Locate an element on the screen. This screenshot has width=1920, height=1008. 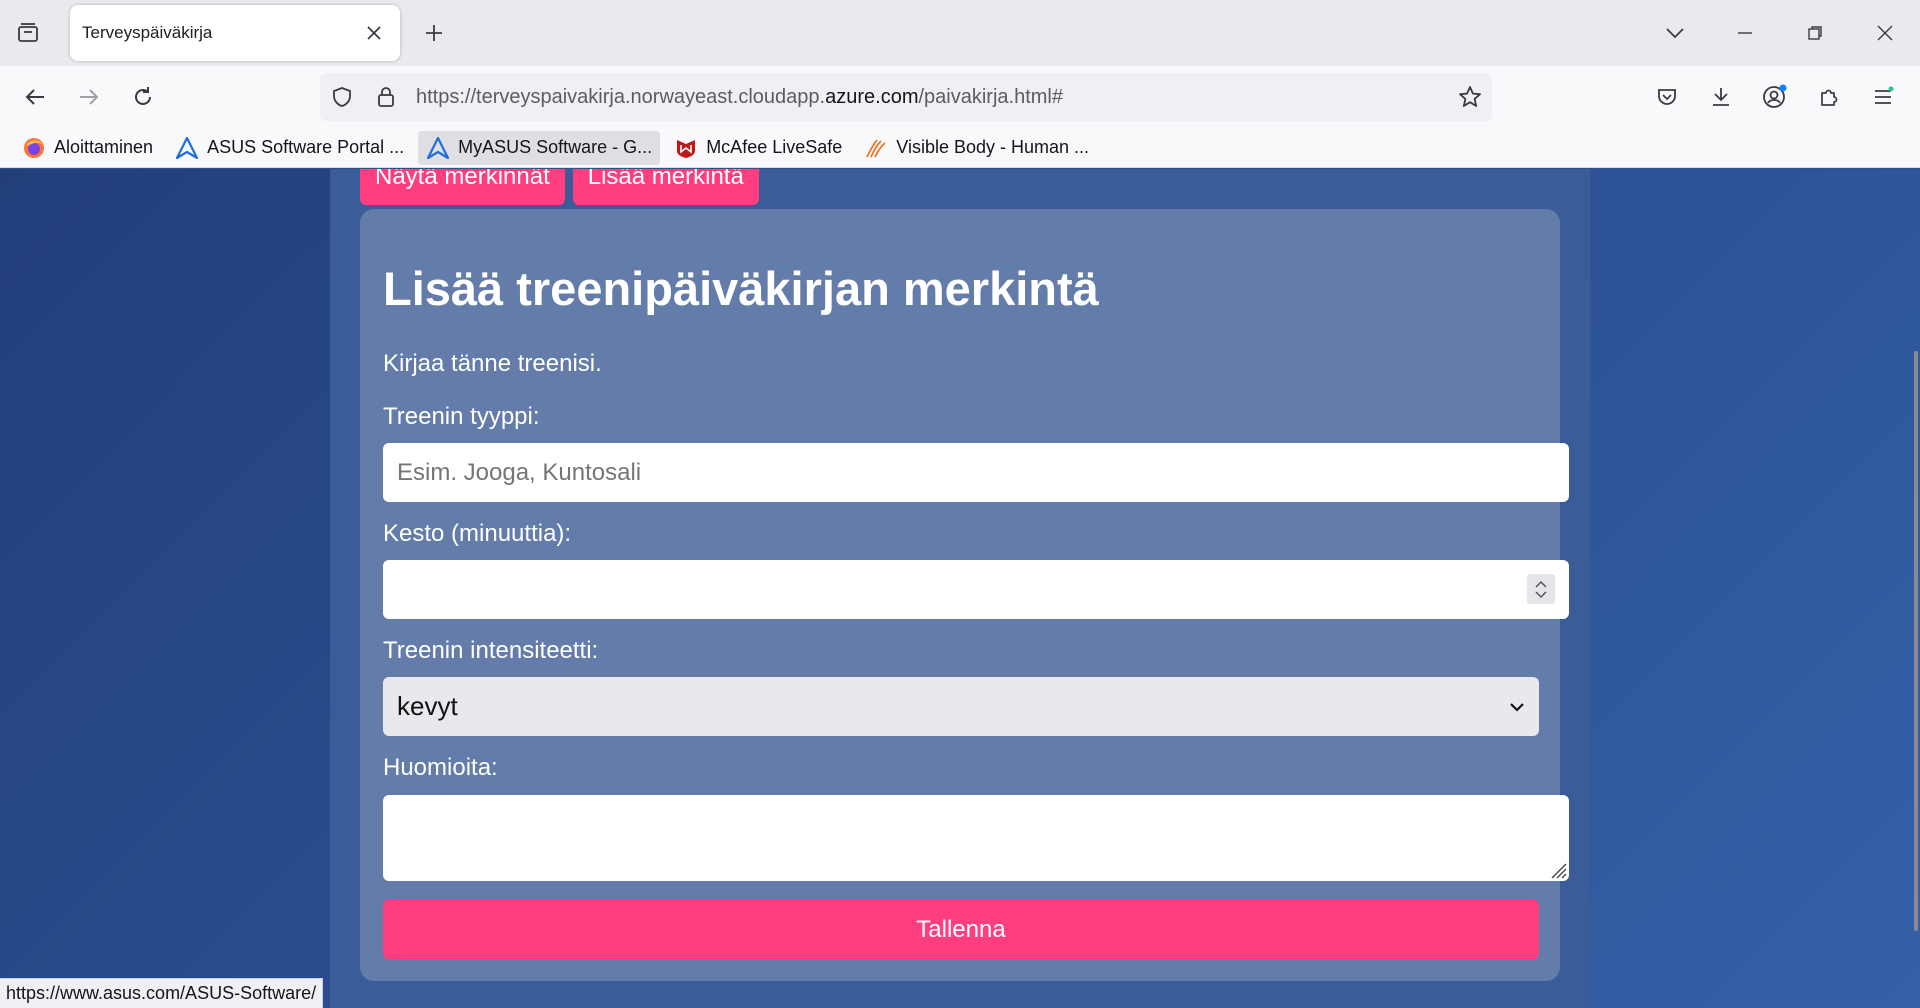
add-entry-button: Lisää merkintä is located at coordinates (665, 187).